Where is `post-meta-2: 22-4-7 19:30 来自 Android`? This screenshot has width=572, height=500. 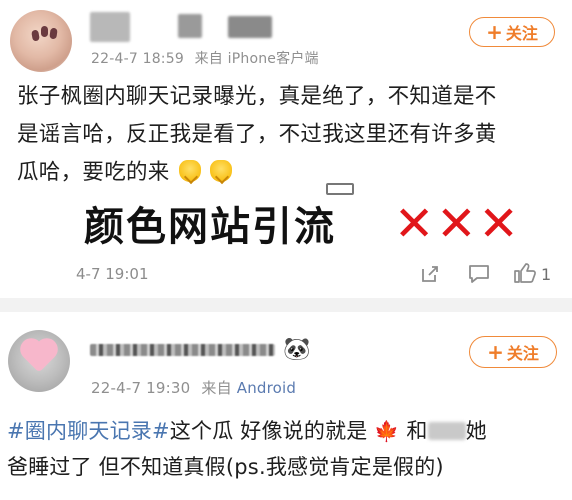
post-meta-2: 22-4-7 19:30 来自 Android is located at coordinates (193, 387).